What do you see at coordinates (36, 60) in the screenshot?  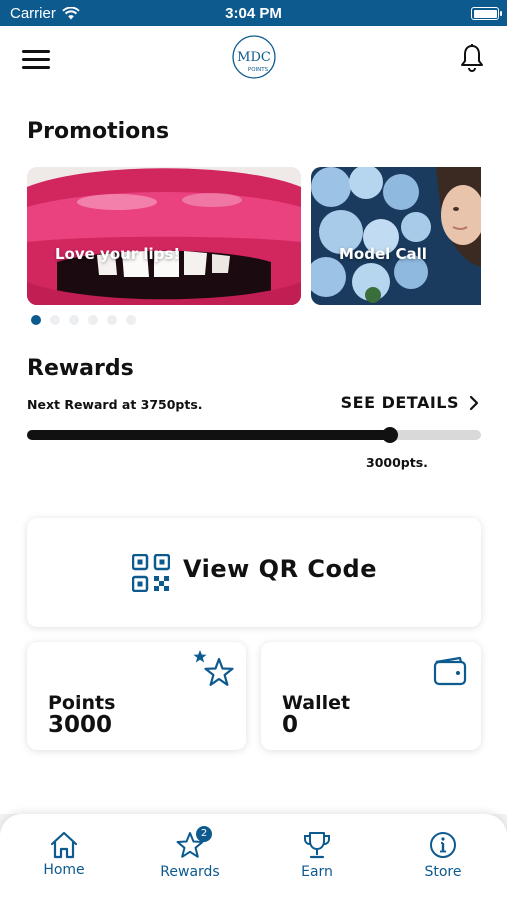 I see `hamburger-menu-icon` at bounding box center [36, 60].